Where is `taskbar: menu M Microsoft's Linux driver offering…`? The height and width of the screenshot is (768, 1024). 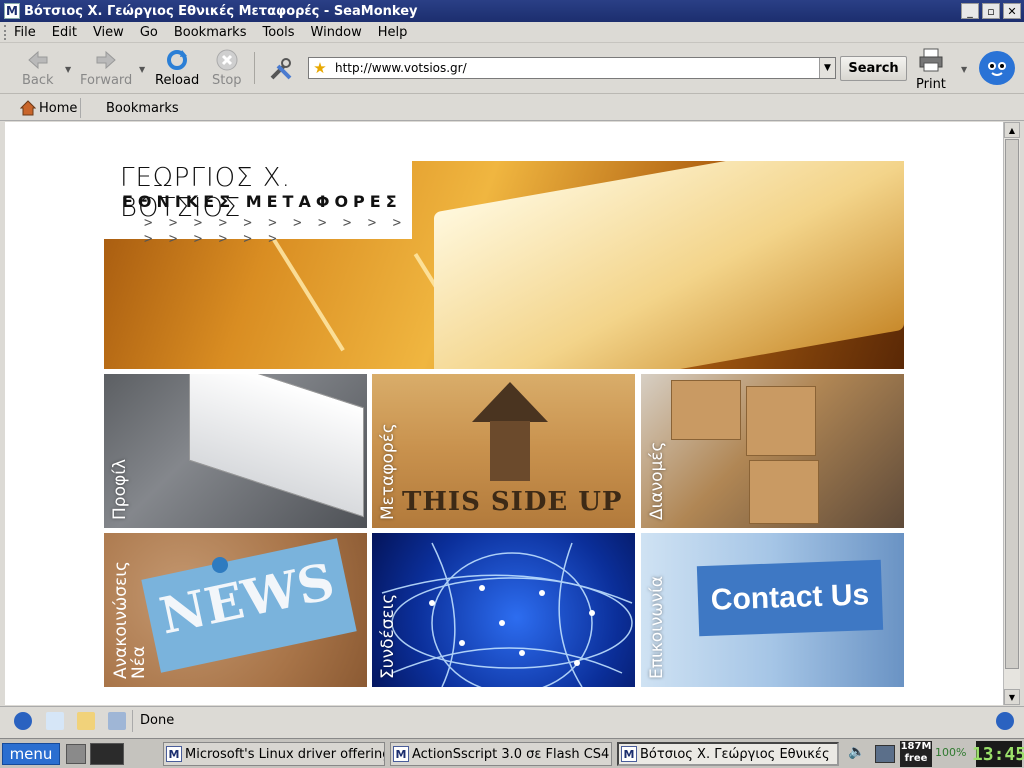 taskbar: menu M Microsoft's Linux driver offering… is located at coordinates (512, 753).